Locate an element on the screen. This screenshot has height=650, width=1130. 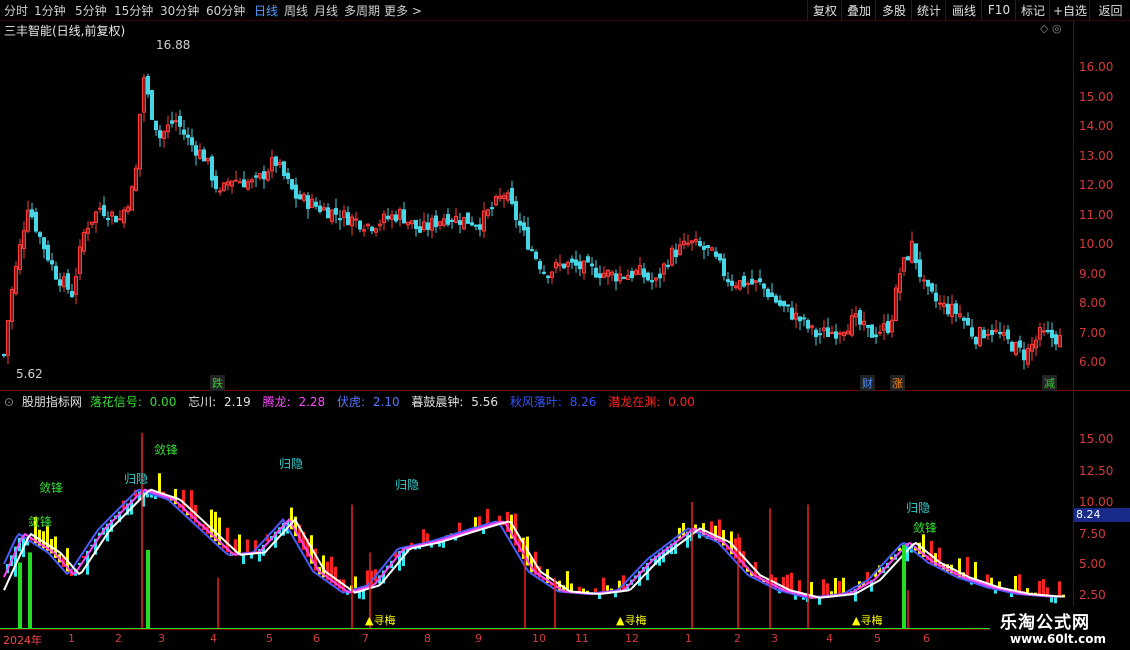
period-tab: 15分钟 is located at coordinates (133, 10).